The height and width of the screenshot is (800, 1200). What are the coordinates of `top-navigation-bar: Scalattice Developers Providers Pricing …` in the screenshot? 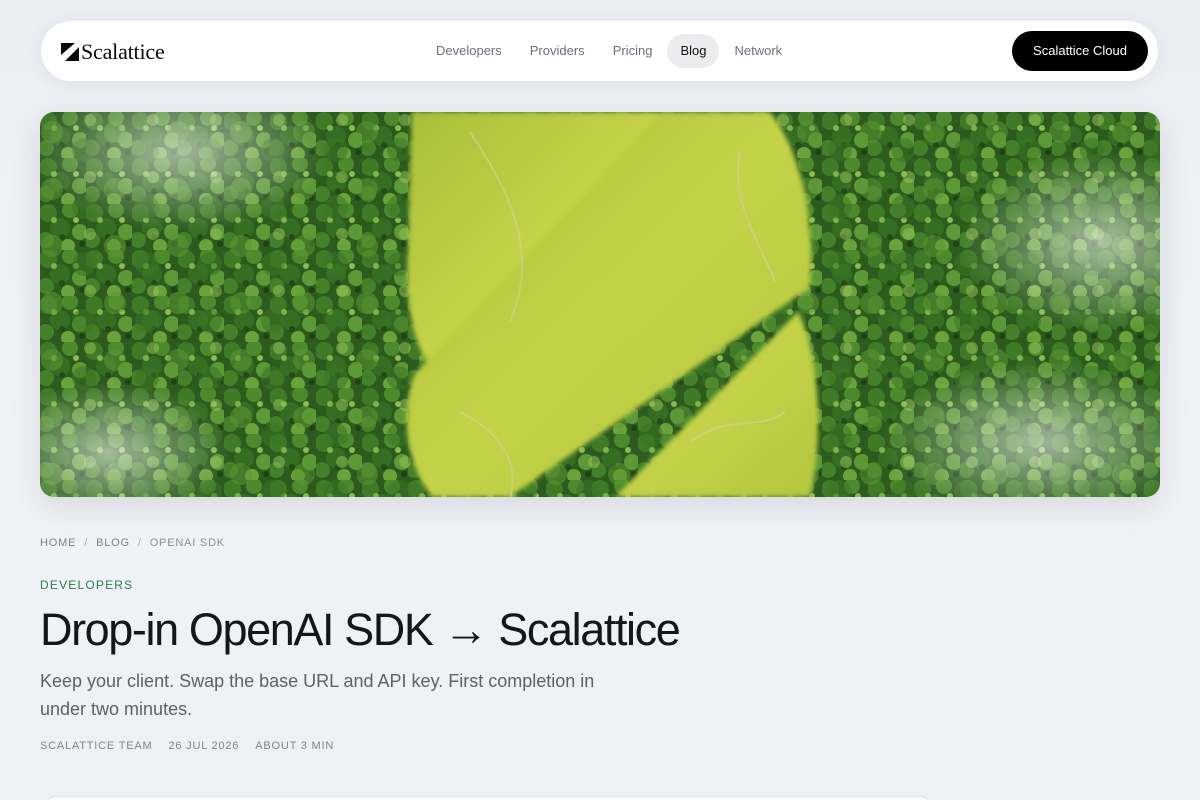 It's located at (599, 51).